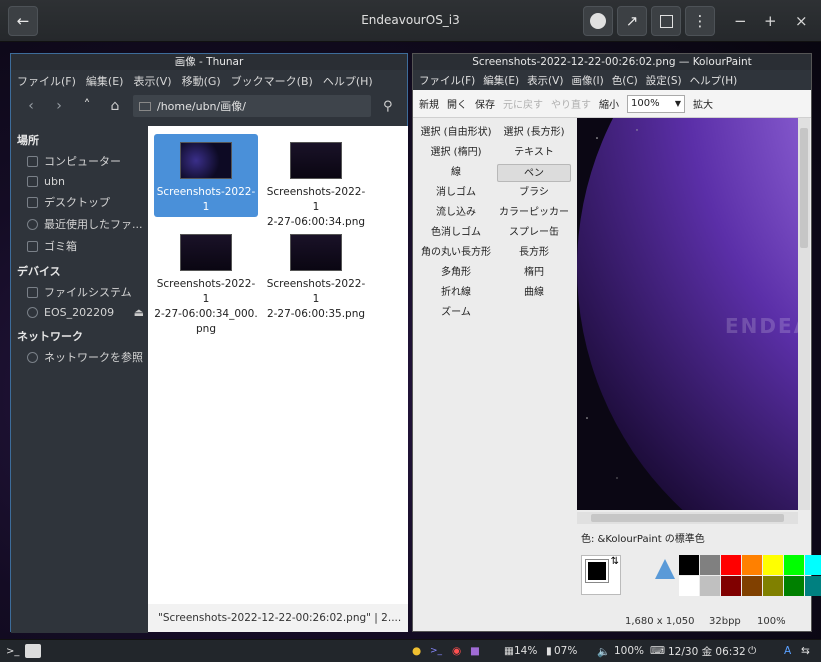  I want to click on vertical-scrollbar, so click(804, 314).